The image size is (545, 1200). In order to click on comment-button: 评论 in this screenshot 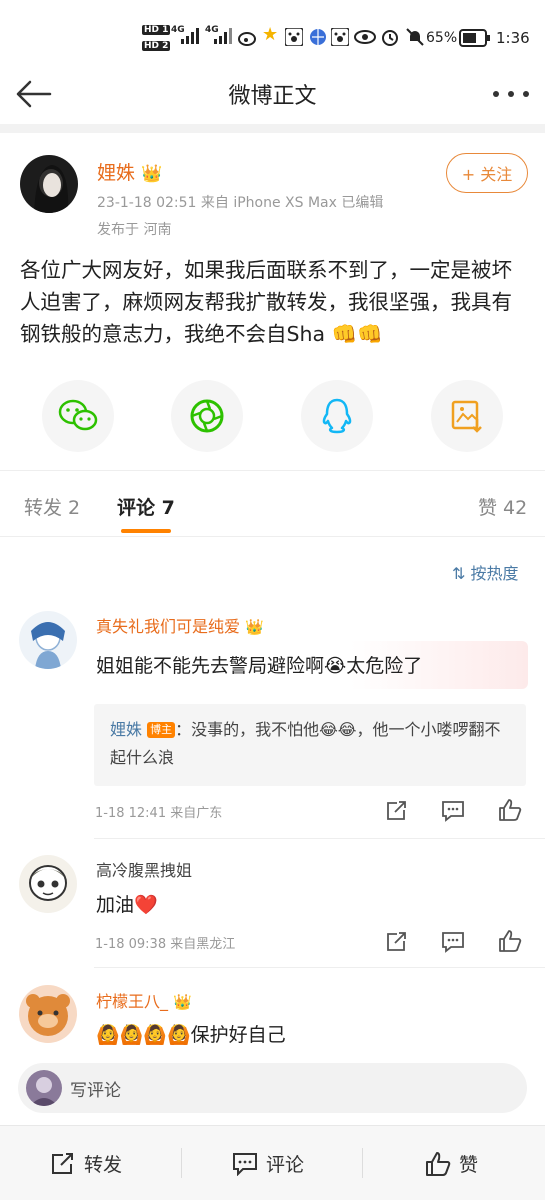, I will do `click(268, 1163)`.